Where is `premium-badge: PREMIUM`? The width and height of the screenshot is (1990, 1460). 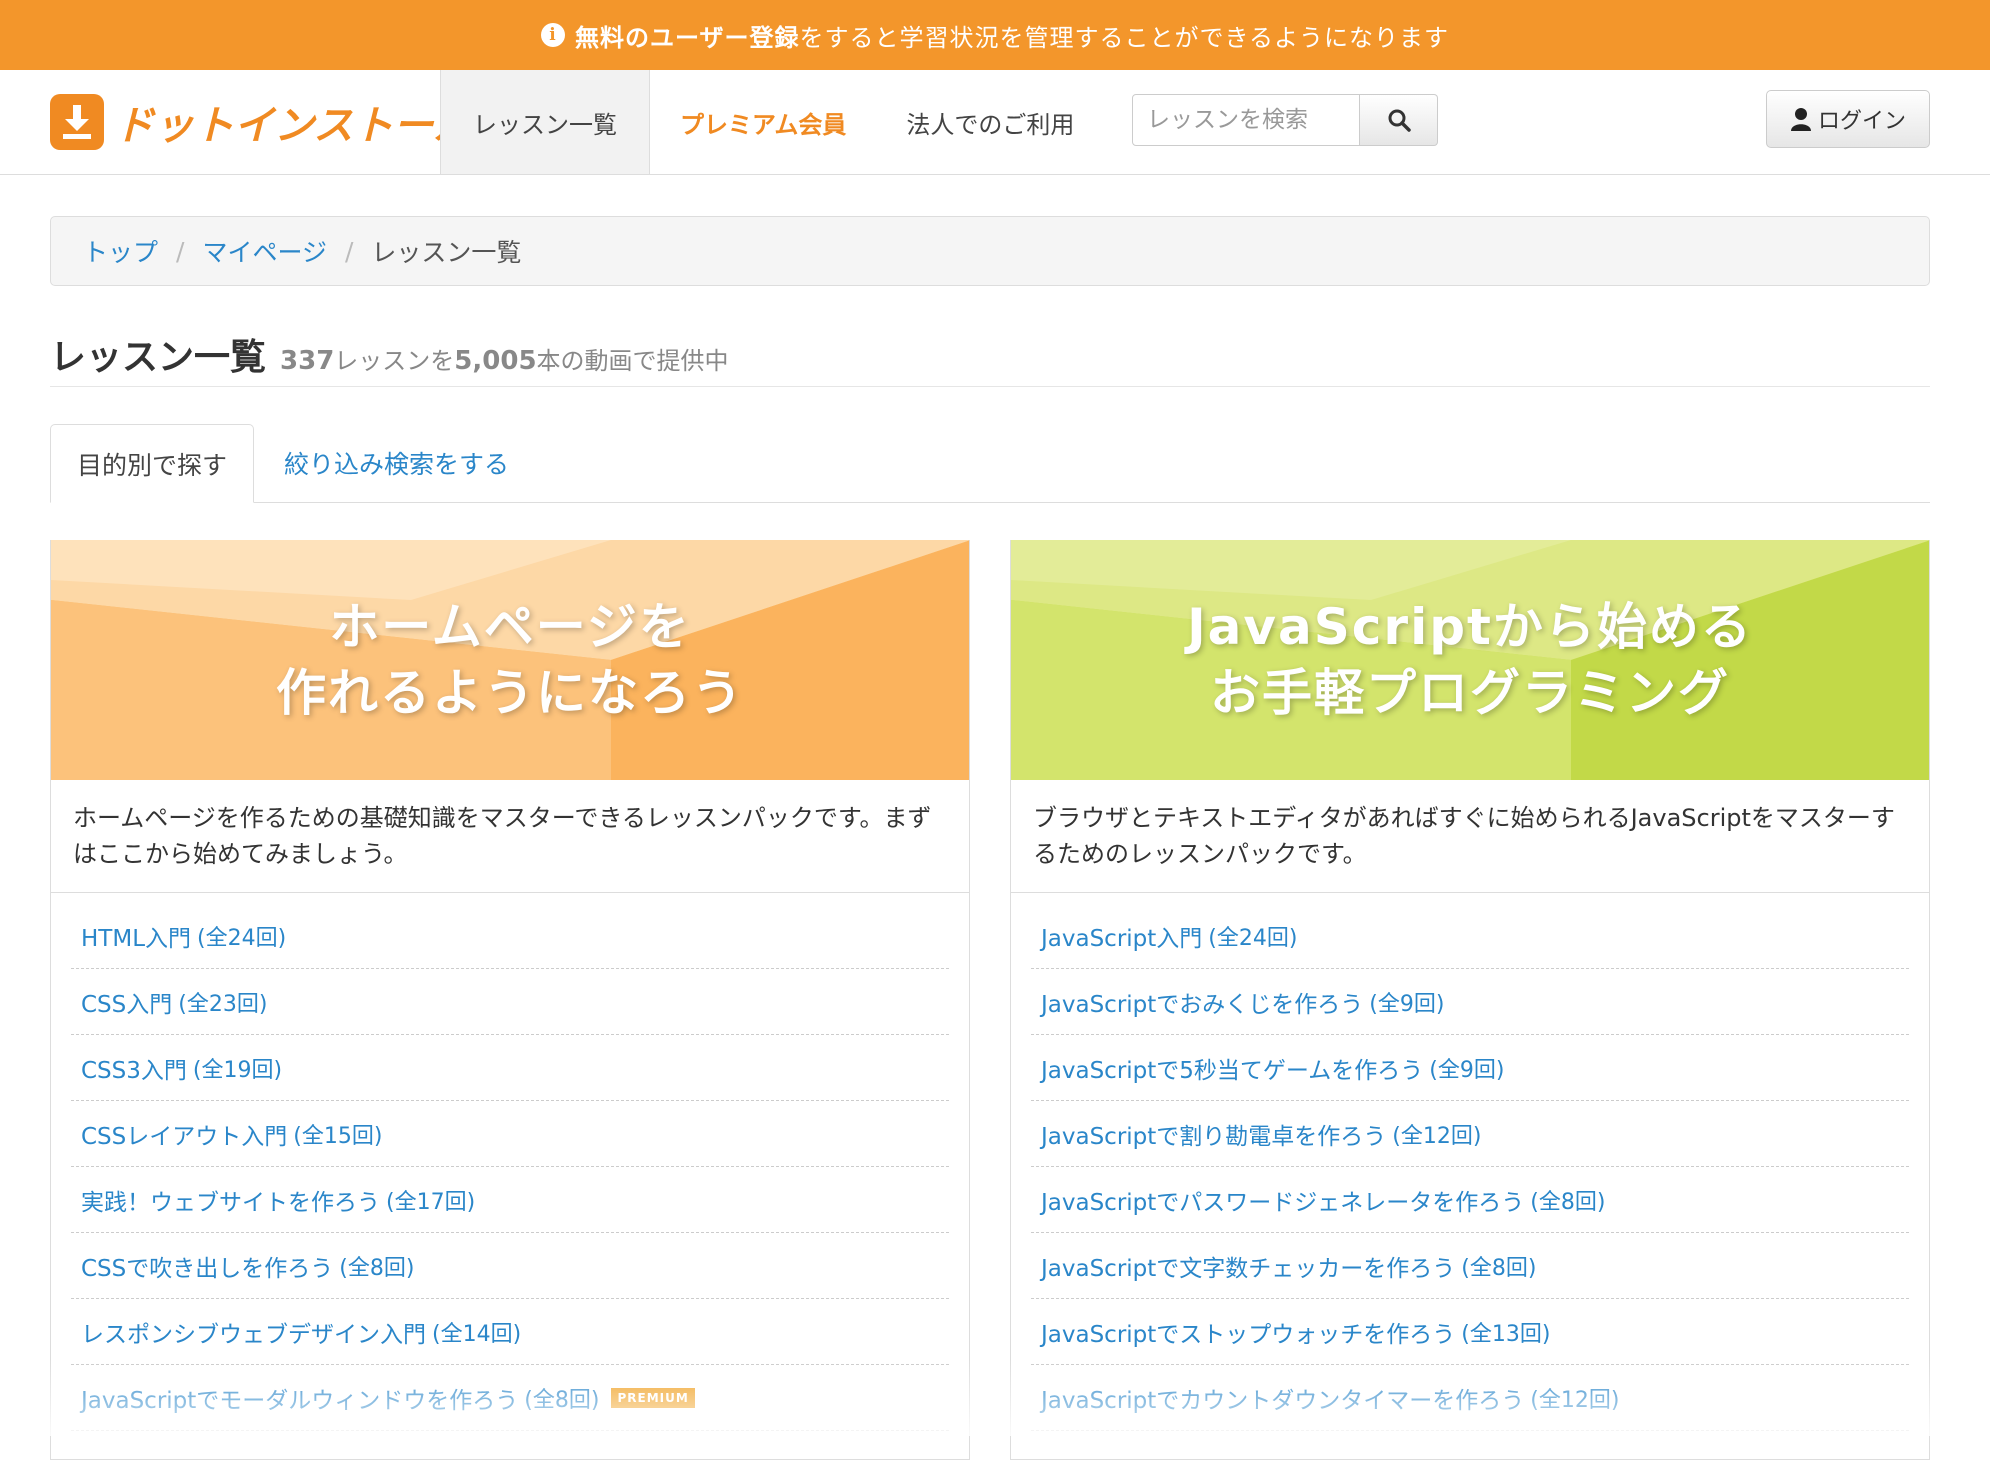
premium-badge: PREMIUM is located at coordinates (653, 1397).